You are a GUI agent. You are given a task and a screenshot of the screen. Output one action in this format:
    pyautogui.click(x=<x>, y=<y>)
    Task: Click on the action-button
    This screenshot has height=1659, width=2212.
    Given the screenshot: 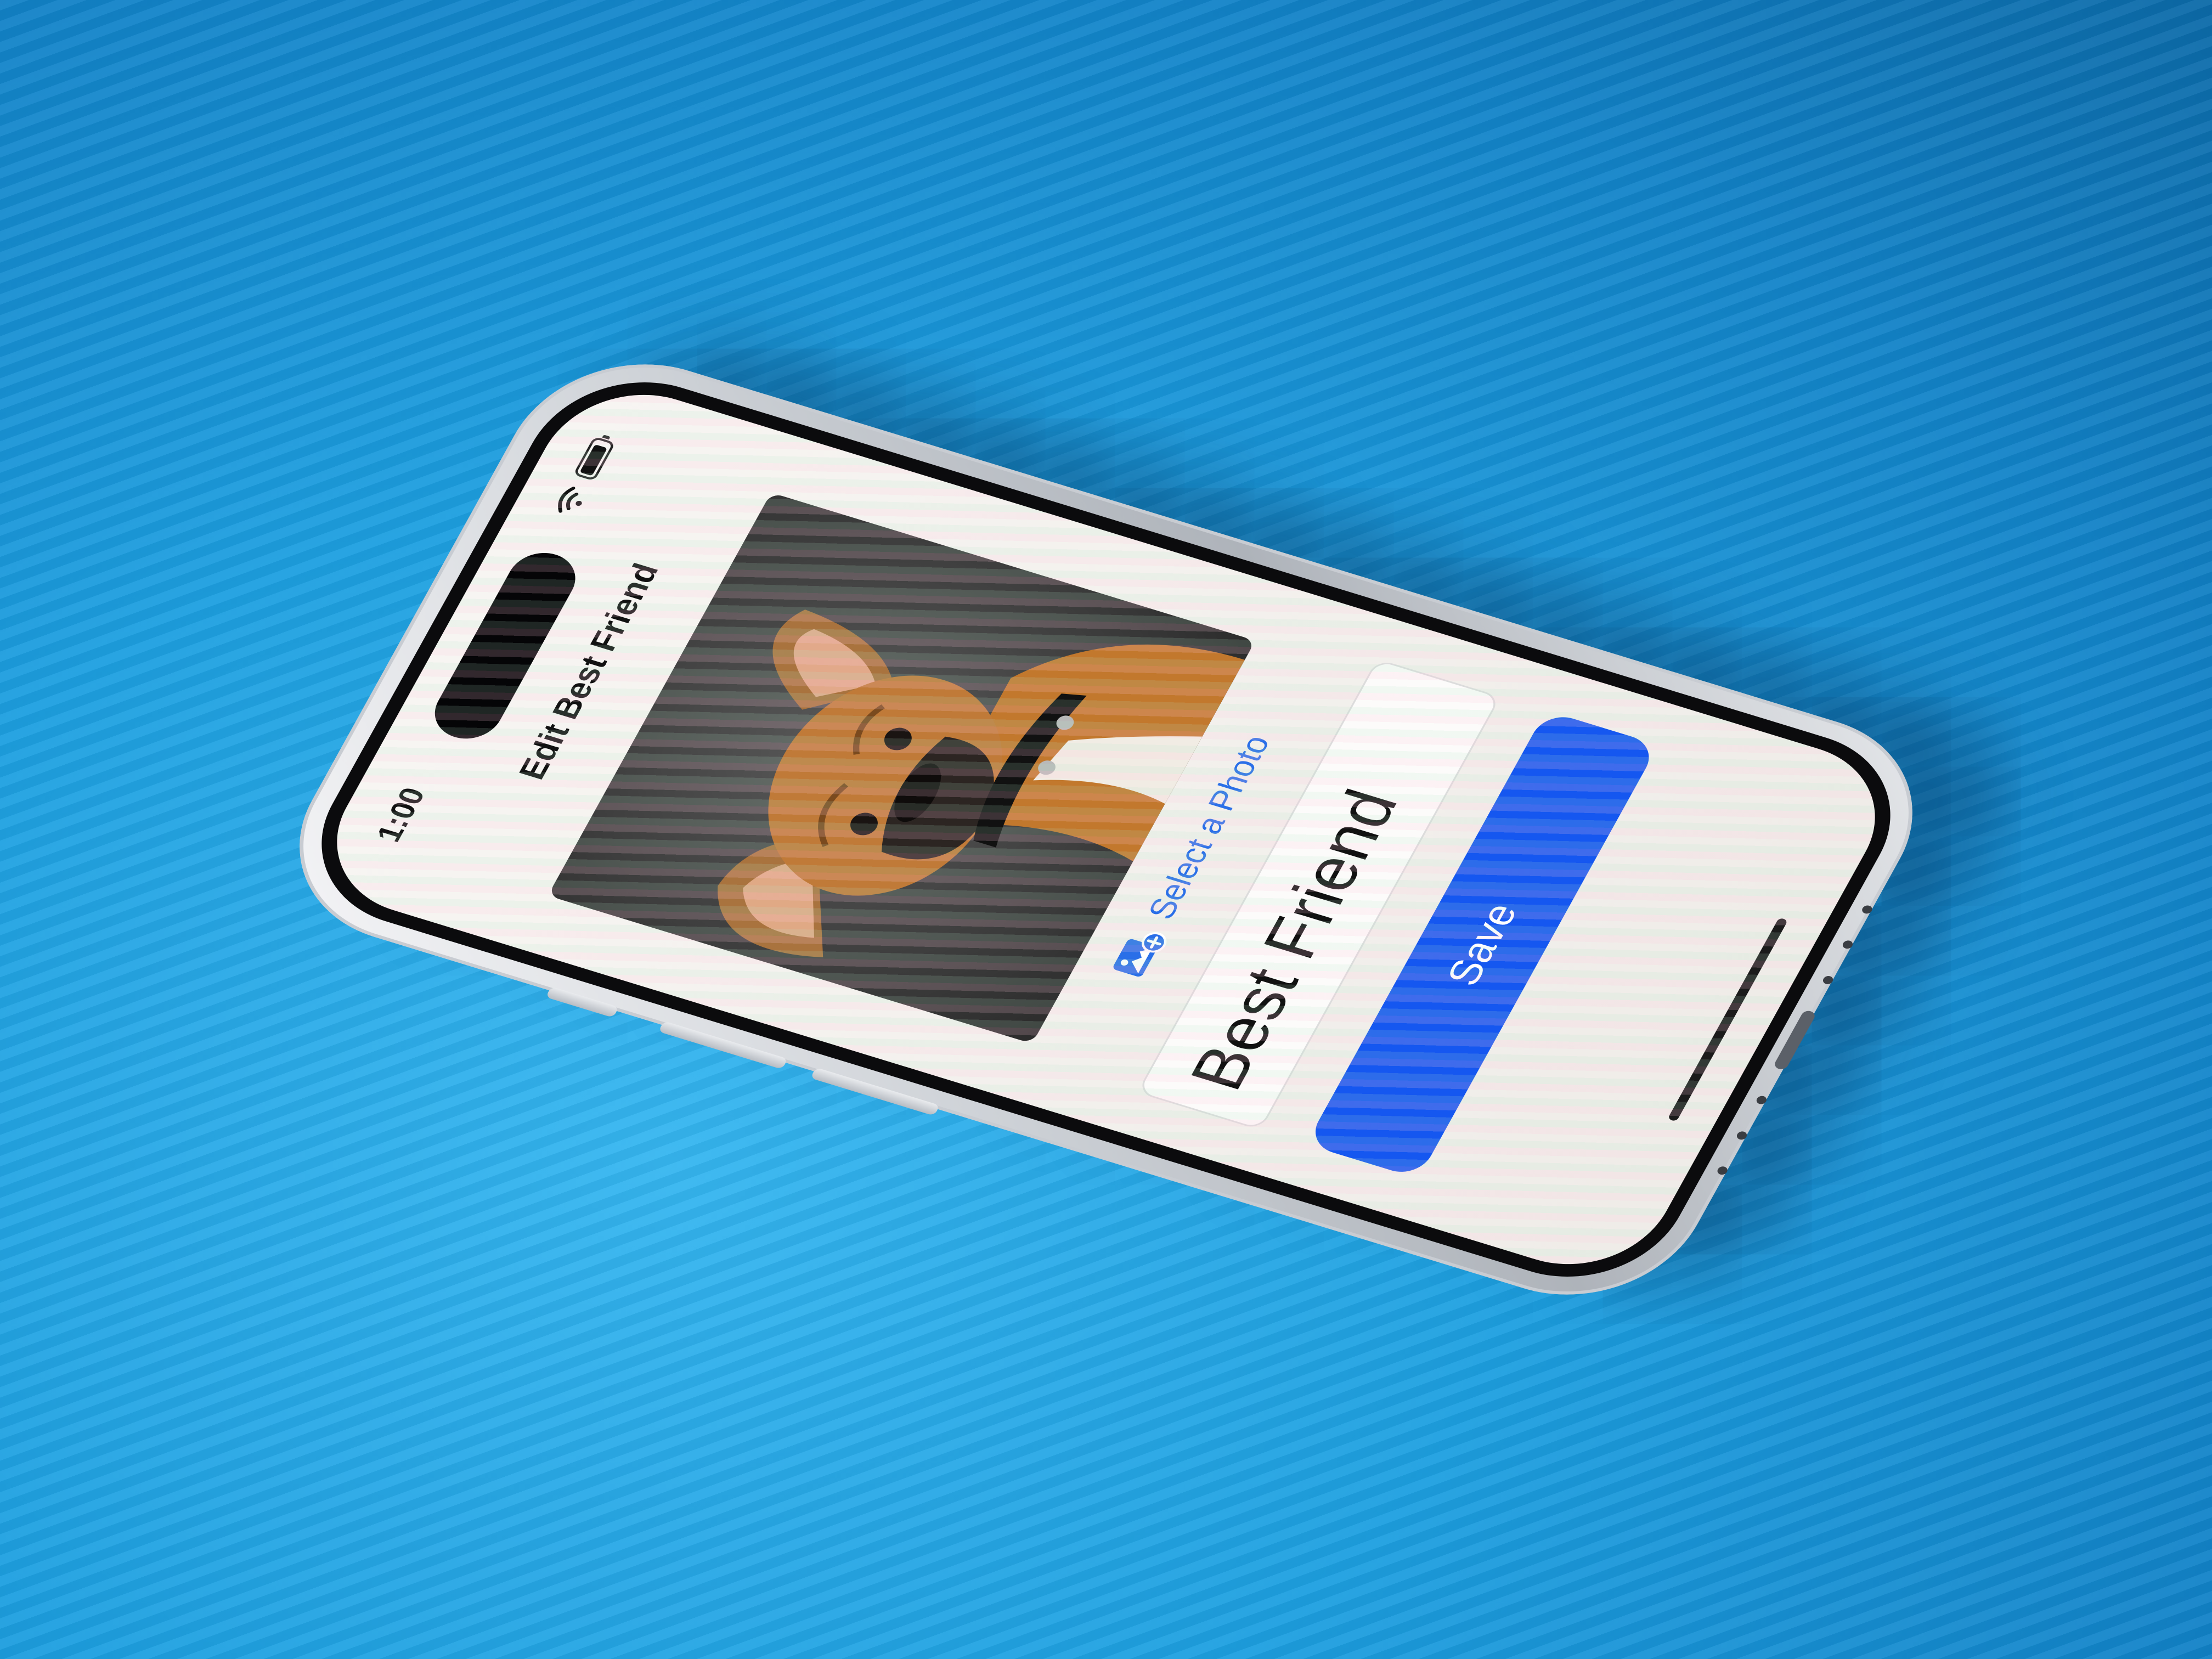 What is the action you would take?
    pyautogui.click(x=582, y=1002)
    